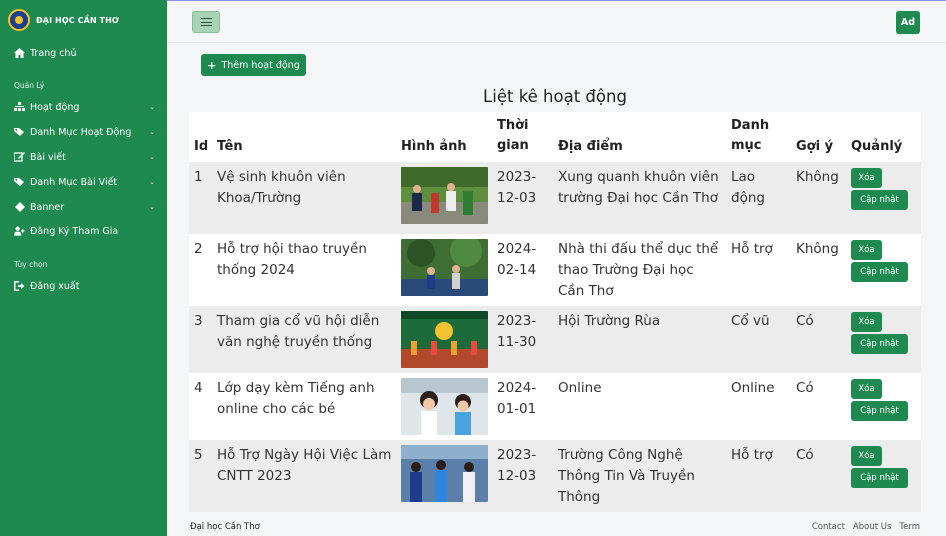  Describe the element at coordinates (48, 157) in the screenshot. I see `sidebar-item-label: Bài viết` at that location.